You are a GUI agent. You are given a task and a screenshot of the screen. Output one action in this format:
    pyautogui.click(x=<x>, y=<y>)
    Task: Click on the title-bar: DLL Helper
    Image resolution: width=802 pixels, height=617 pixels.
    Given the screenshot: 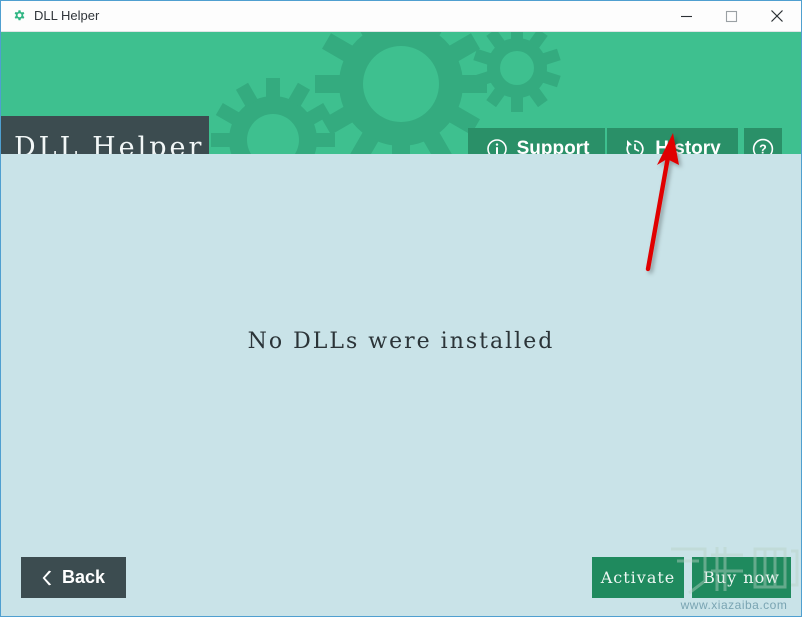 What is the action you would take?
    pyautogui.click(x=401, y=16)
    